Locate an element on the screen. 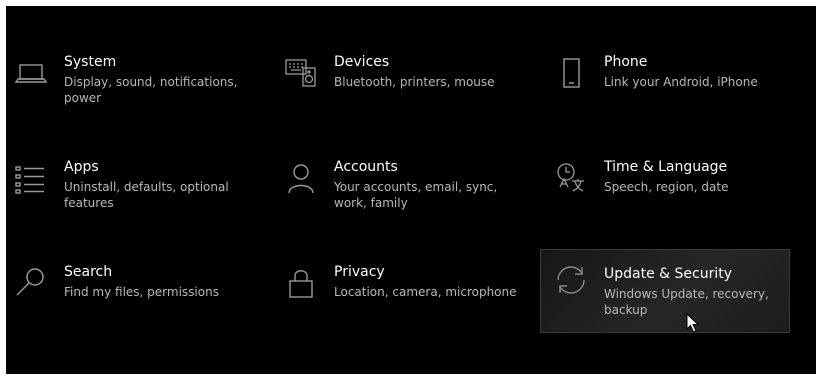  laptop-icon is located at coordinates (31, 73).